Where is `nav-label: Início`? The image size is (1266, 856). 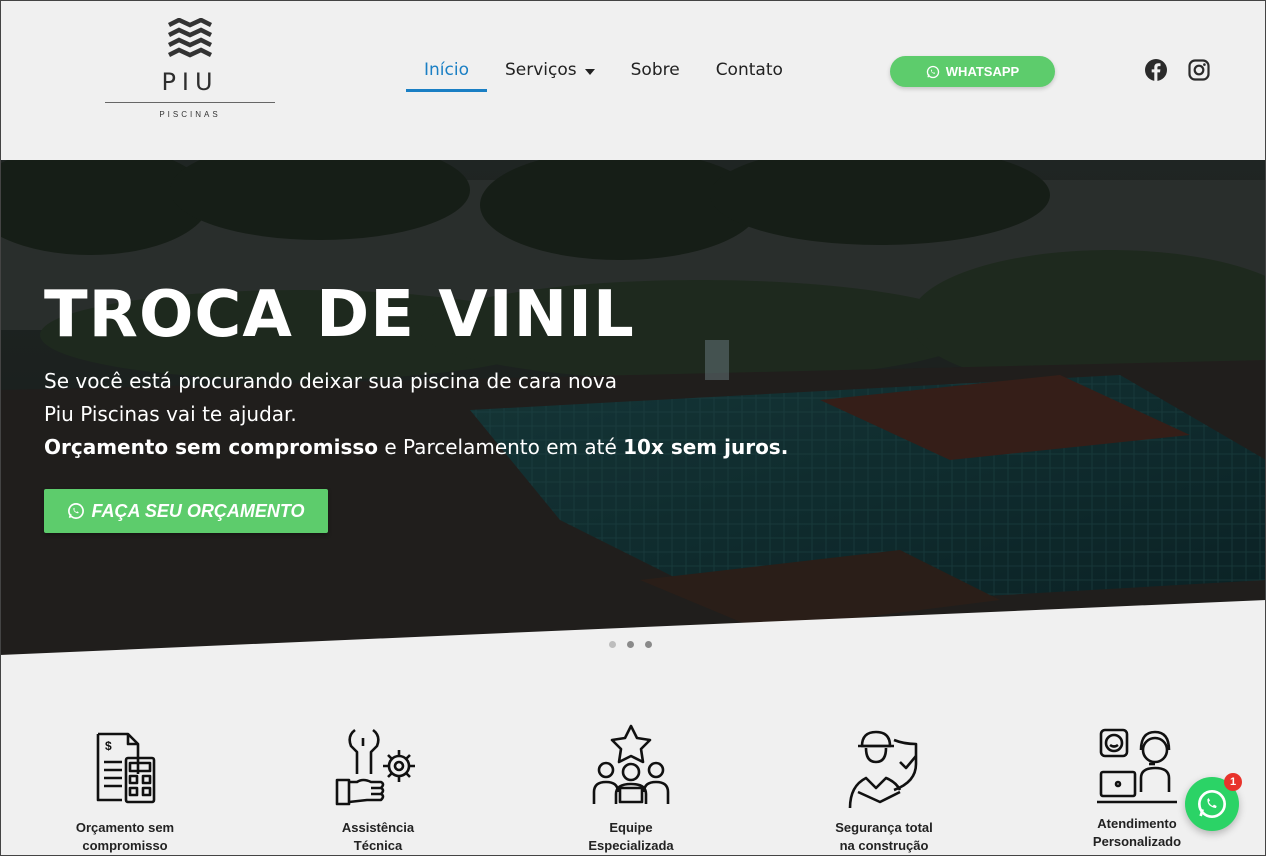 nav-label: Início is located at coordinates (446, 70).